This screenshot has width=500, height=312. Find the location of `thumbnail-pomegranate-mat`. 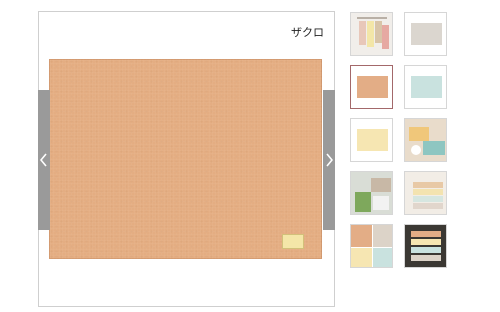

thumbnail-pomegranate-mat is located at coordinates (371, 87).